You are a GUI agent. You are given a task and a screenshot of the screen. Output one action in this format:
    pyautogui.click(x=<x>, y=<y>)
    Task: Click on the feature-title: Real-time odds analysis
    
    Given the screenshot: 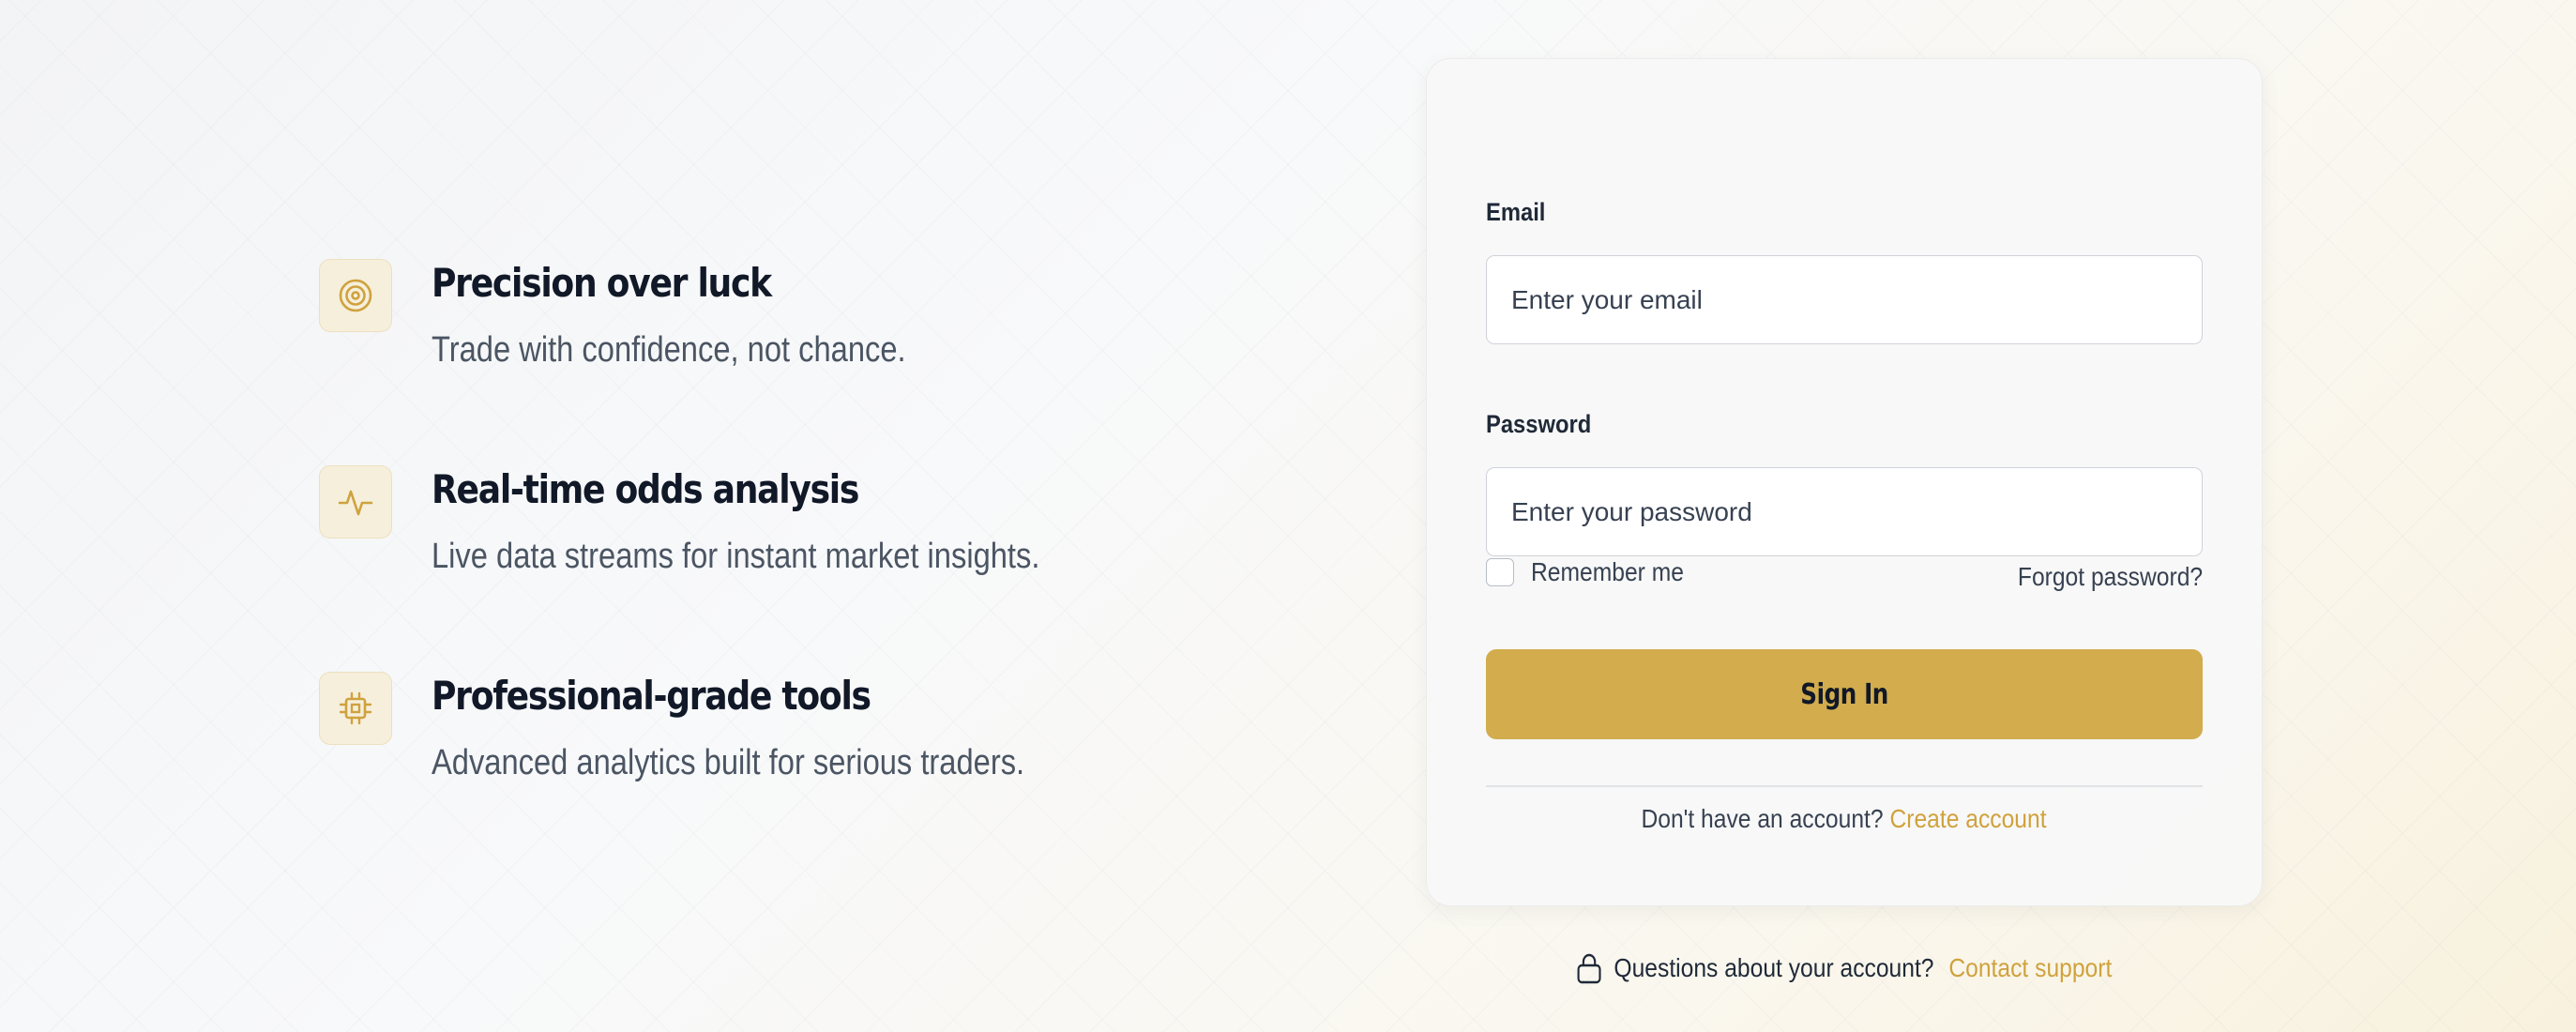 What is the action you would take?
    pyautogui.click(x=645, y=489)
    